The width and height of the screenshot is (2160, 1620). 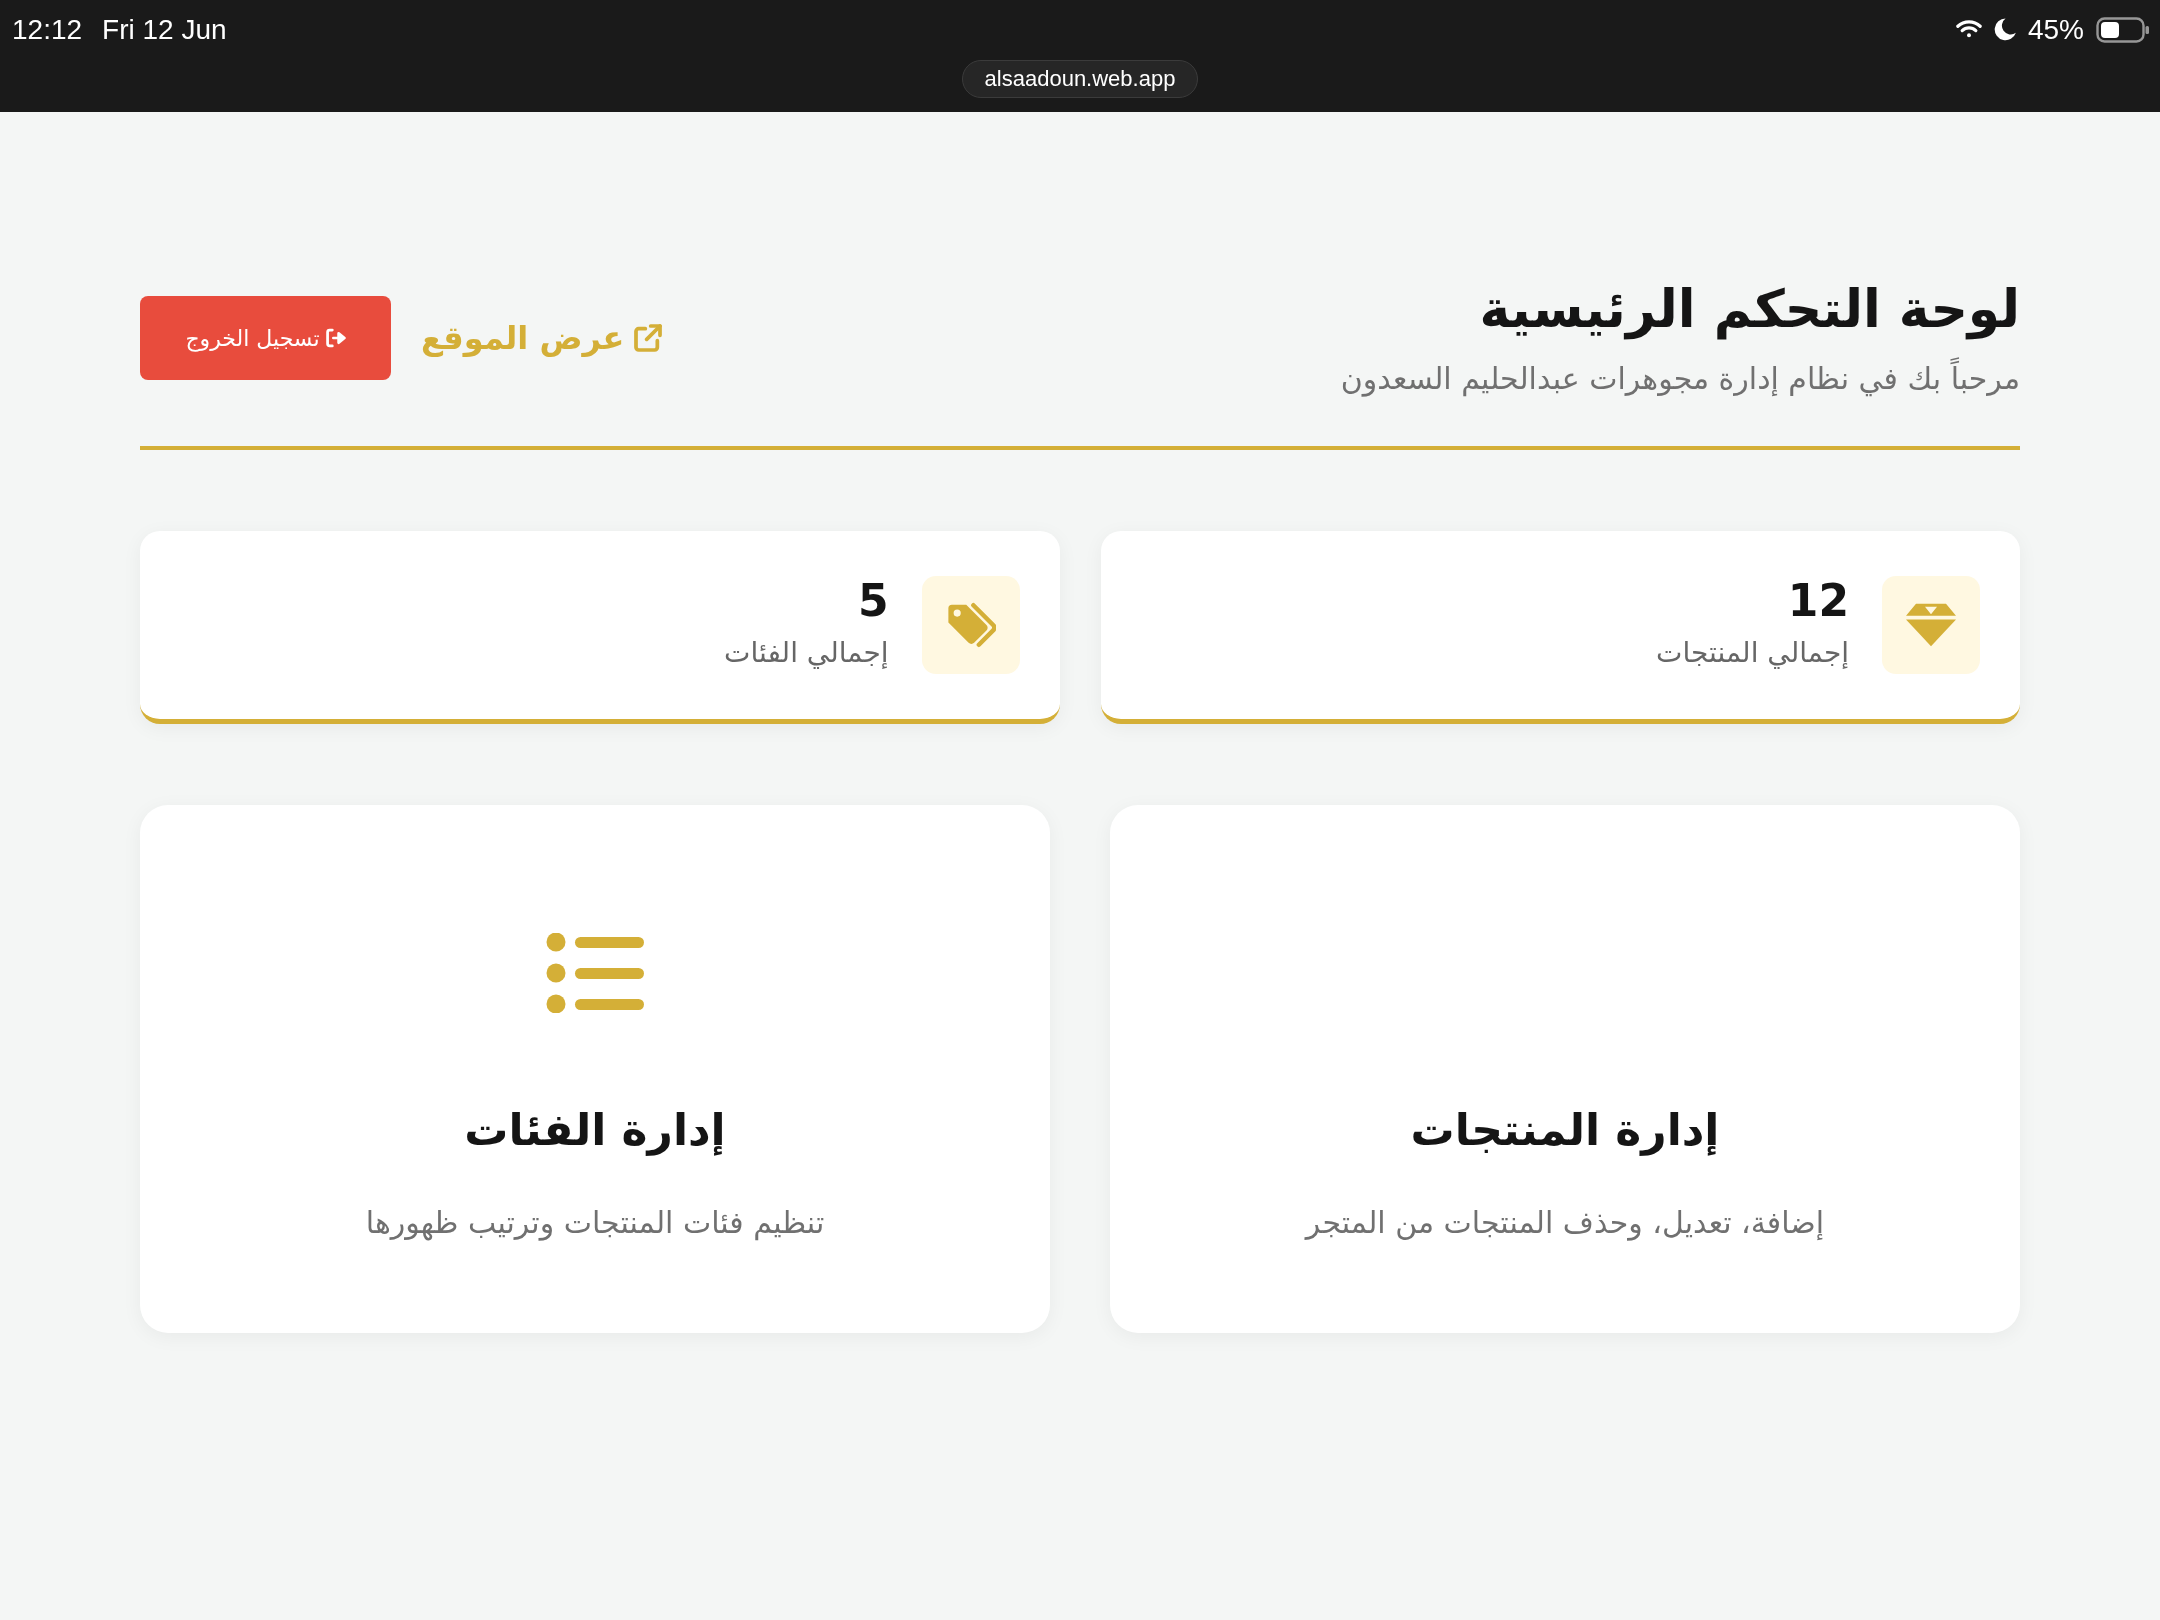 What do you see at coordinates (1565, 1130) in the screenshot?
I see `nav-card-title: إدارة المنتجات` at bounding box center [1565, 1130].